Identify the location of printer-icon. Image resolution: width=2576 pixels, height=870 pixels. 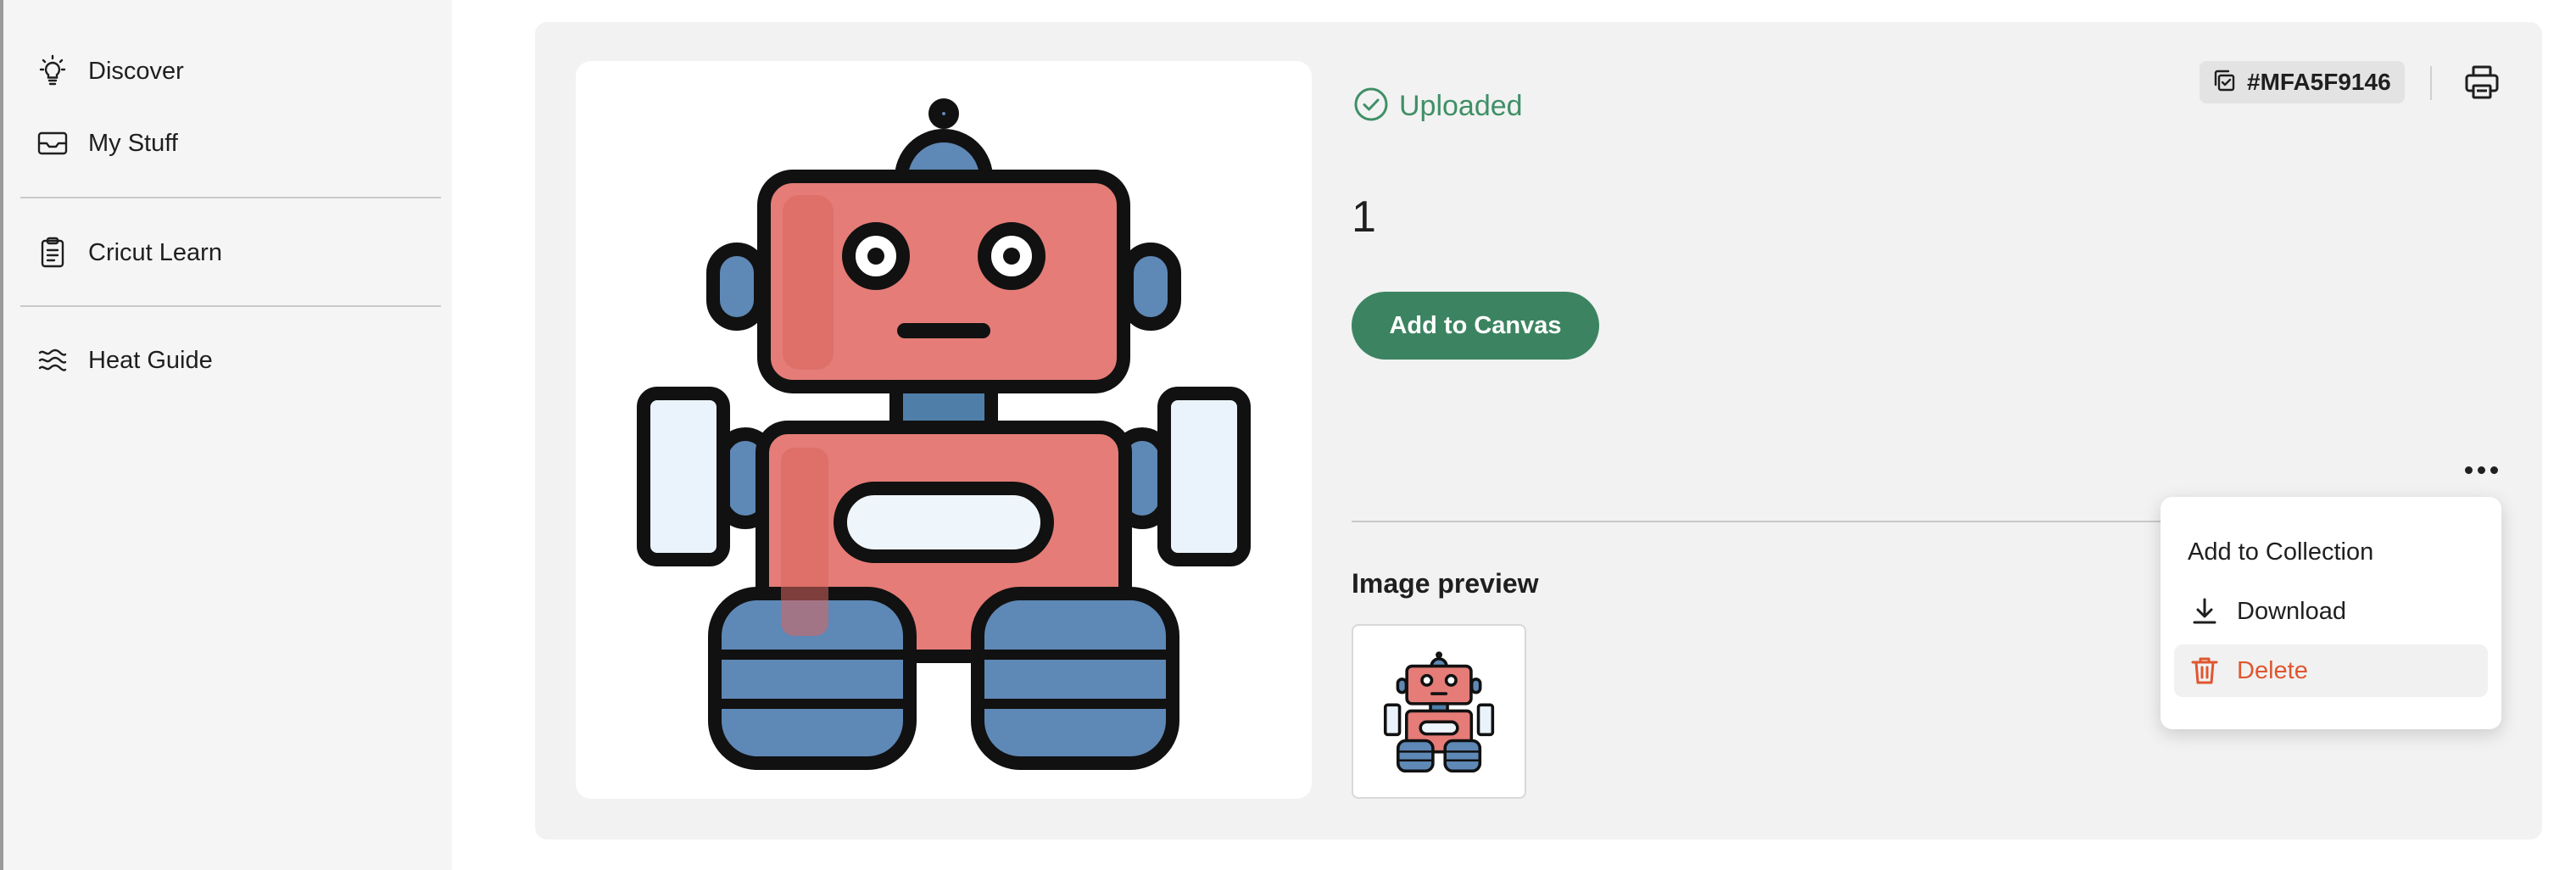
(2482, 84).